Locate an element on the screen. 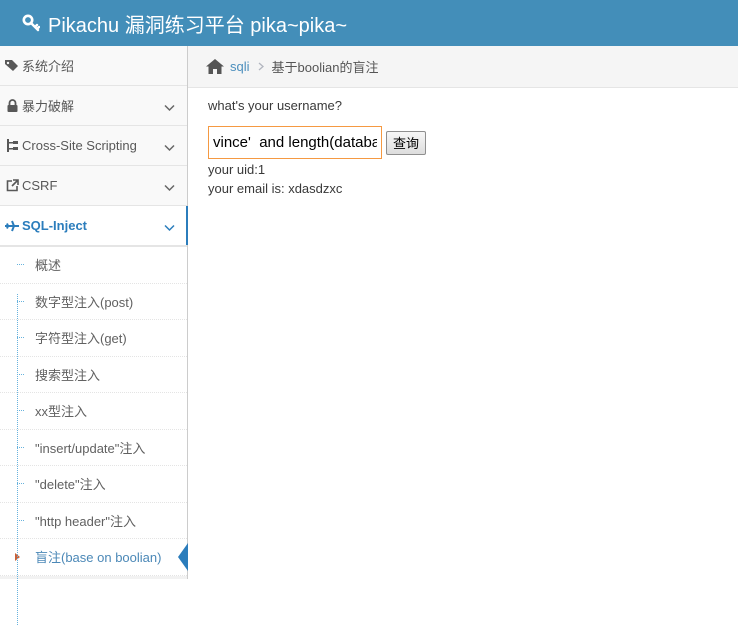 The image size is (738, 625). sidebar-item-label: CSRF is located at coordinates (40, 185).